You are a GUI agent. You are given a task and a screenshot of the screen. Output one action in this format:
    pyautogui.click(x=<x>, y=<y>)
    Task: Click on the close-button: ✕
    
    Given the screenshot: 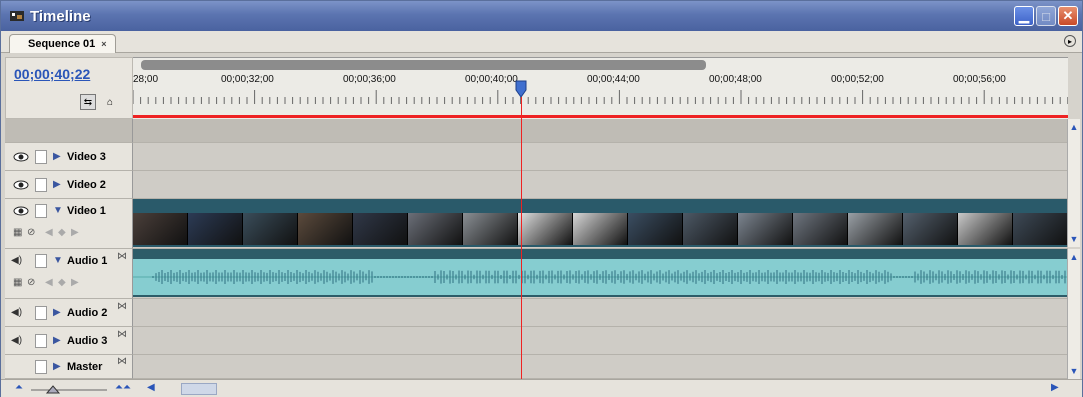 What is the action you would take?
    pyautogui.click(x=1068, y=16)
    